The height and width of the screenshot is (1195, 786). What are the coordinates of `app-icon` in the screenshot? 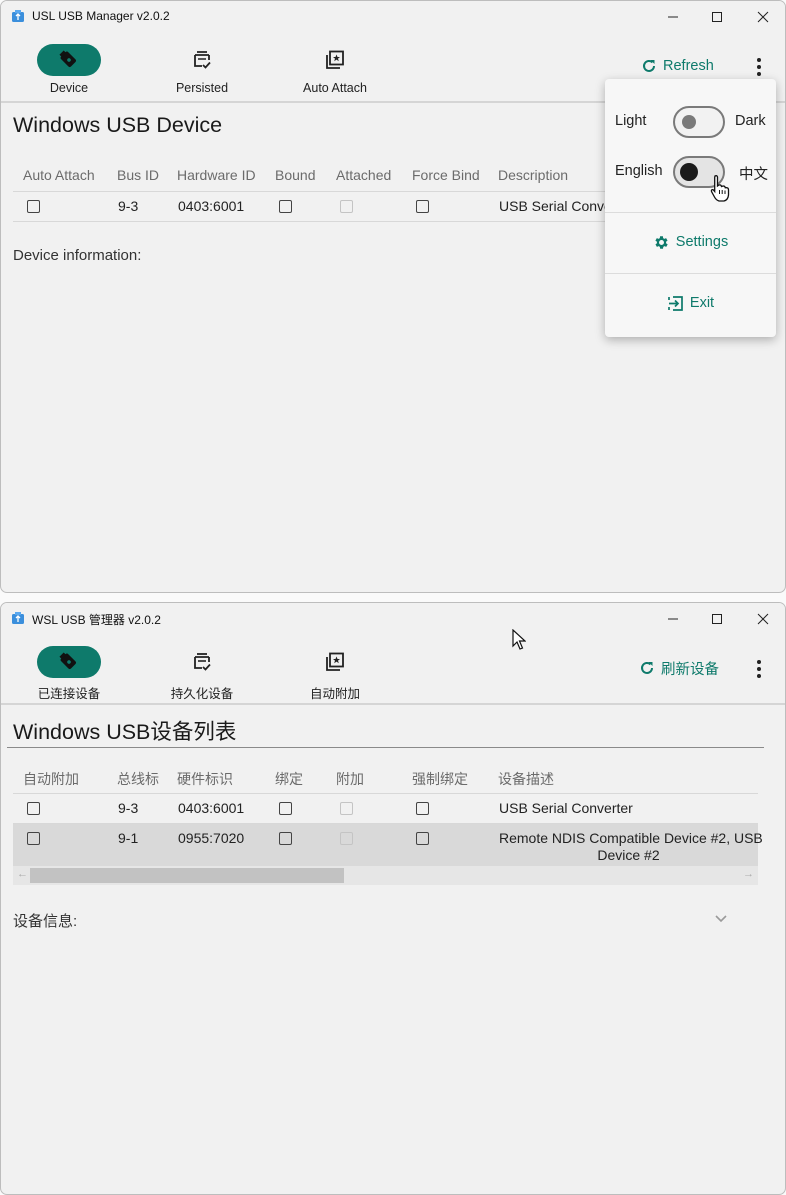 It's located at (18, 16).